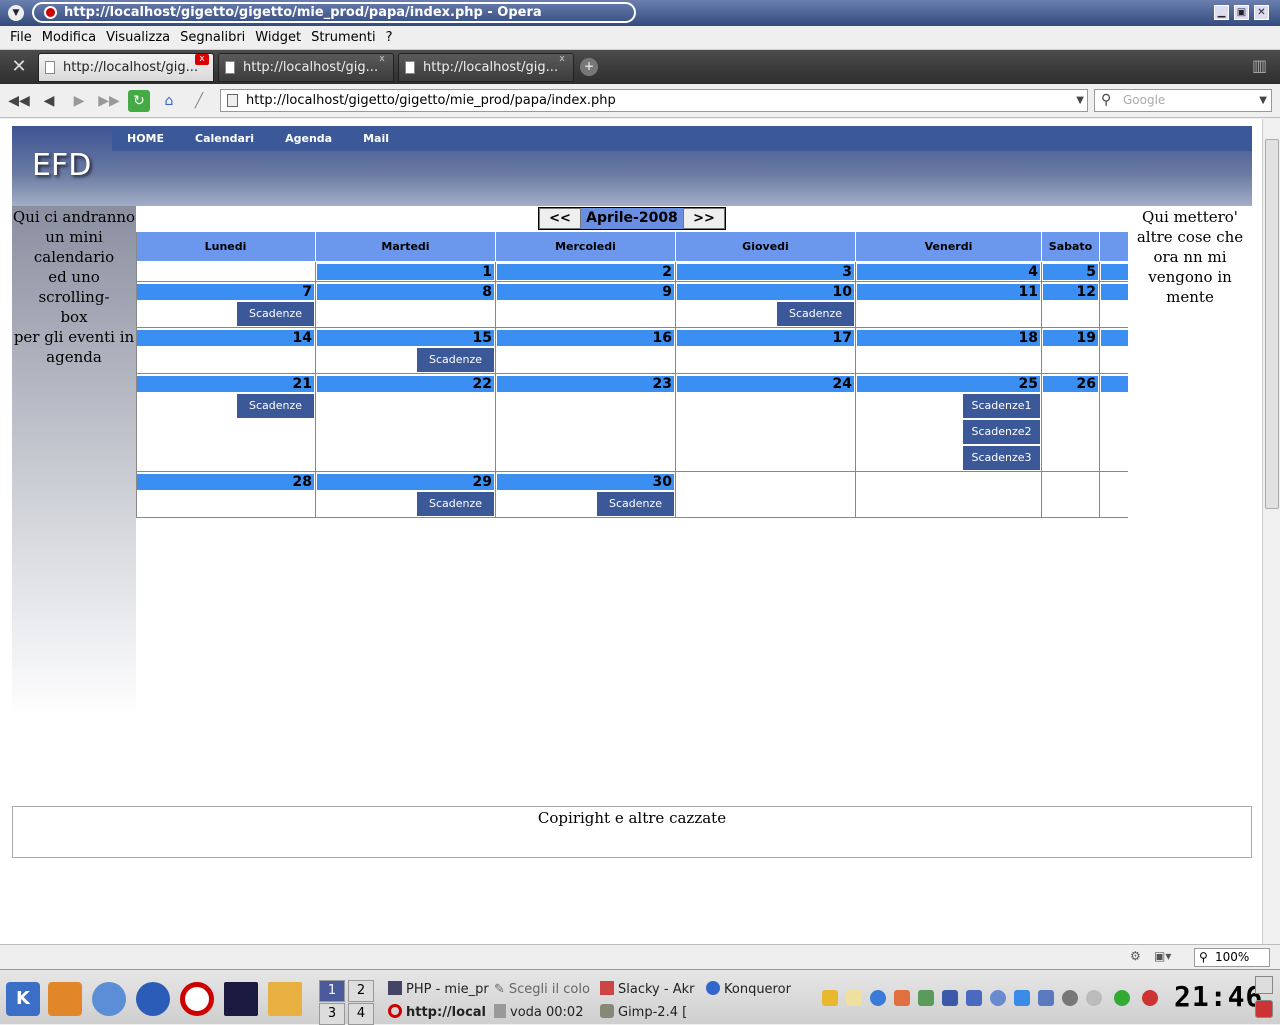  I want to click on day-number: 1, so click(405, 272).